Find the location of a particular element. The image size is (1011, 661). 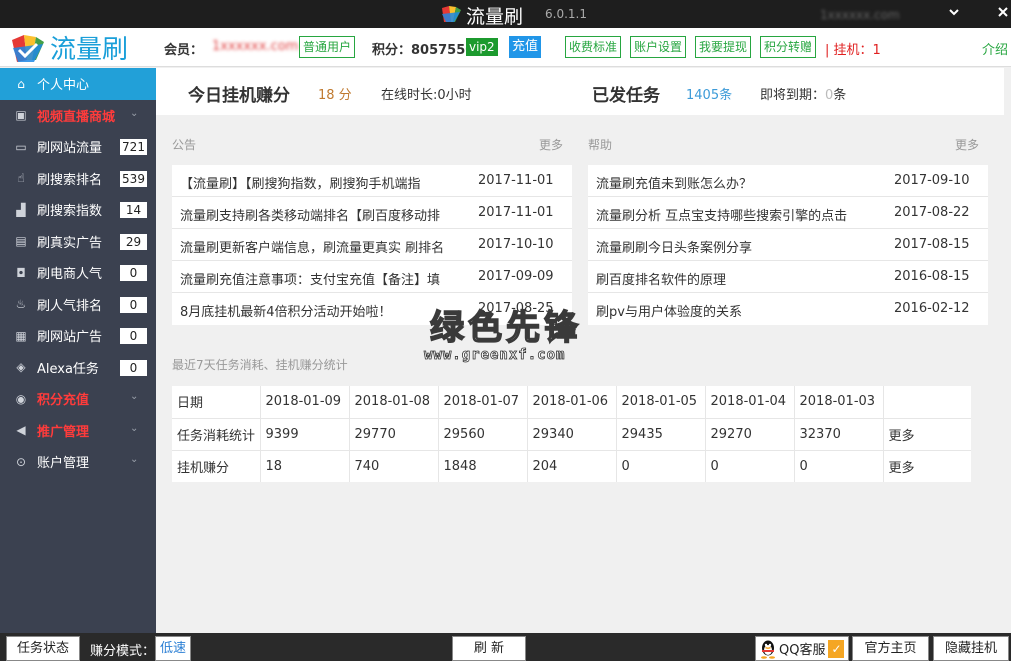

qq-penguin-icon is located at coordinates (768, 649).